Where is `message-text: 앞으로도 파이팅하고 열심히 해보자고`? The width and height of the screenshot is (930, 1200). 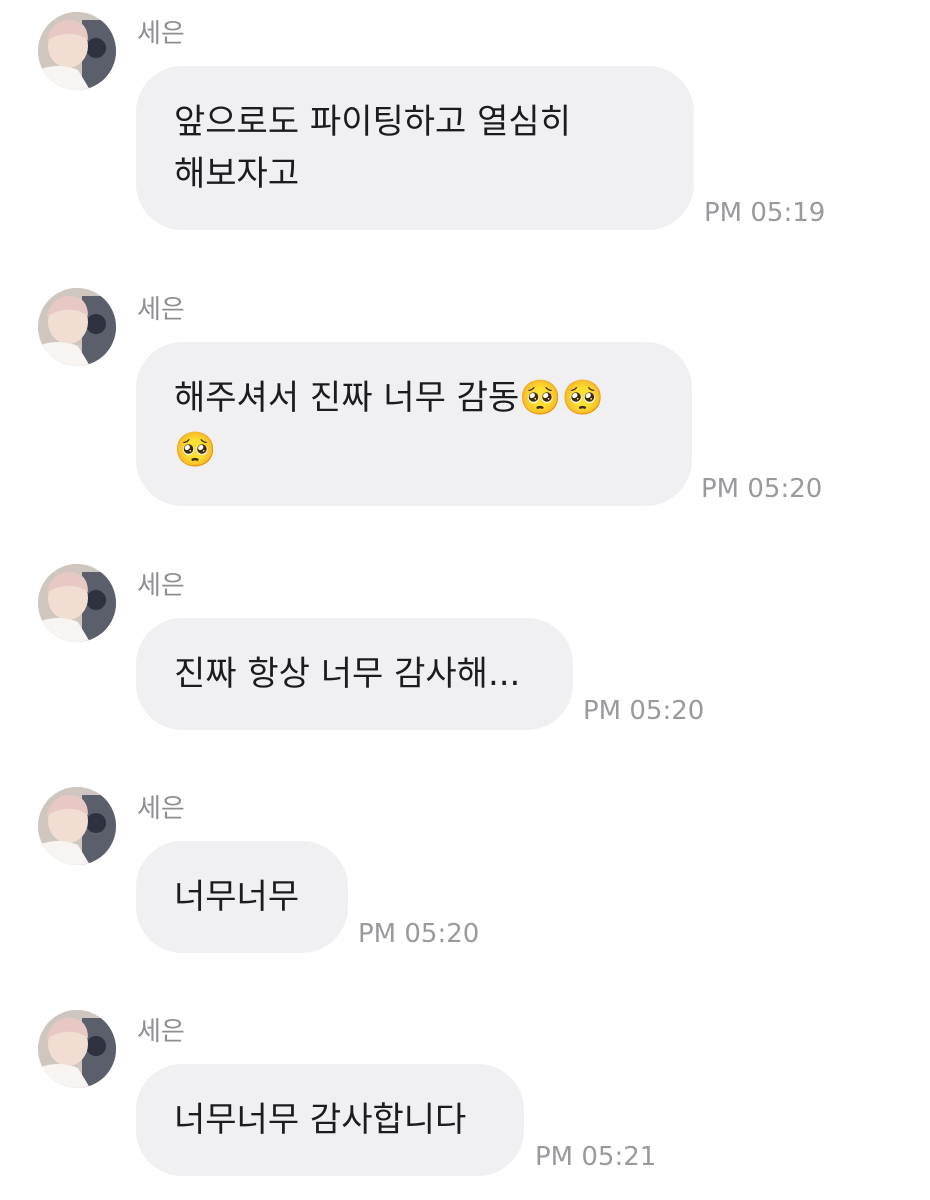
message-text: 앞으로도 파이팅하고 열심히 해보자고 is located at coordinates (372, 148).